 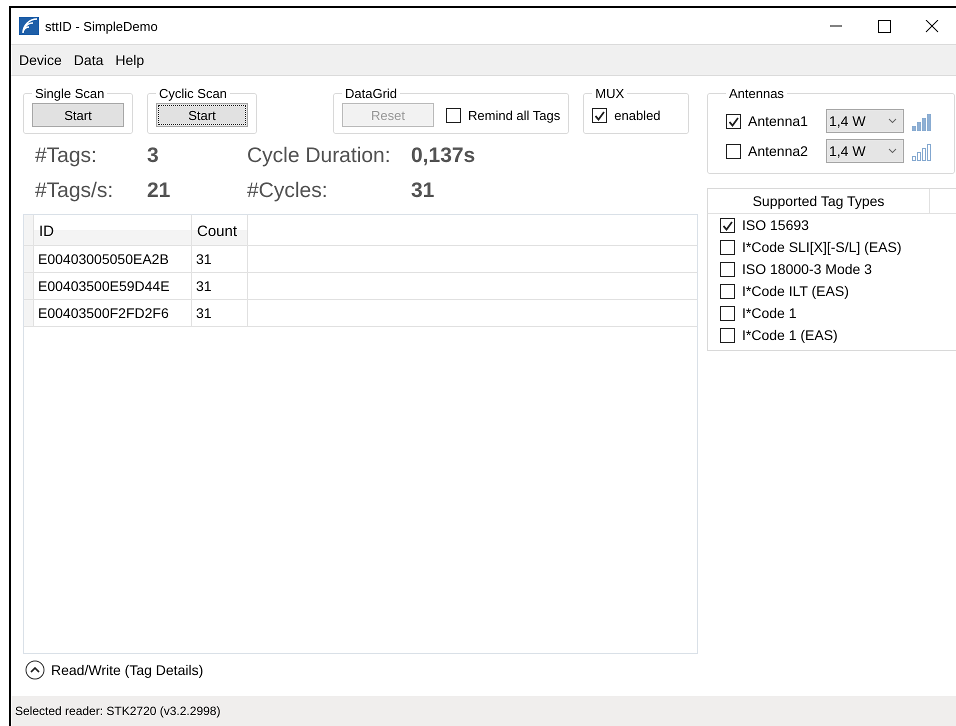 What do you see at coordinates (288, 191) in the screenshot?
I see `stat-label: #Cycles:` at bounding box center [288, 191].